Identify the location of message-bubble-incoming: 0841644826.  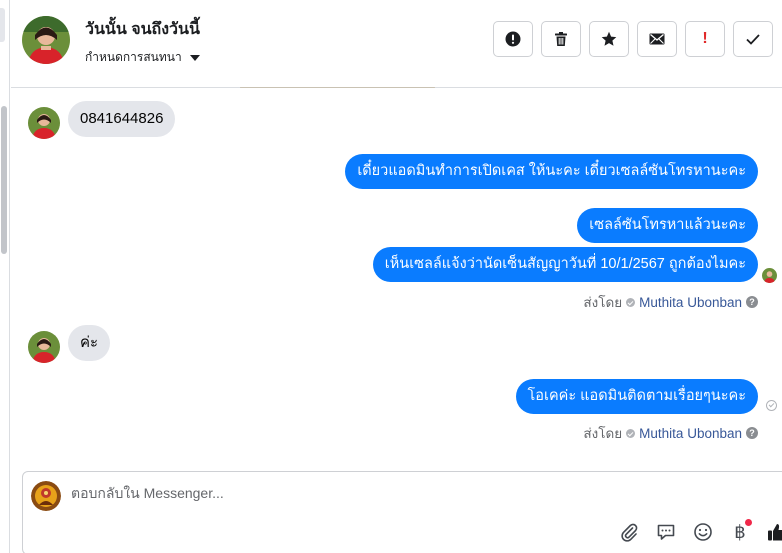
(122, 119).